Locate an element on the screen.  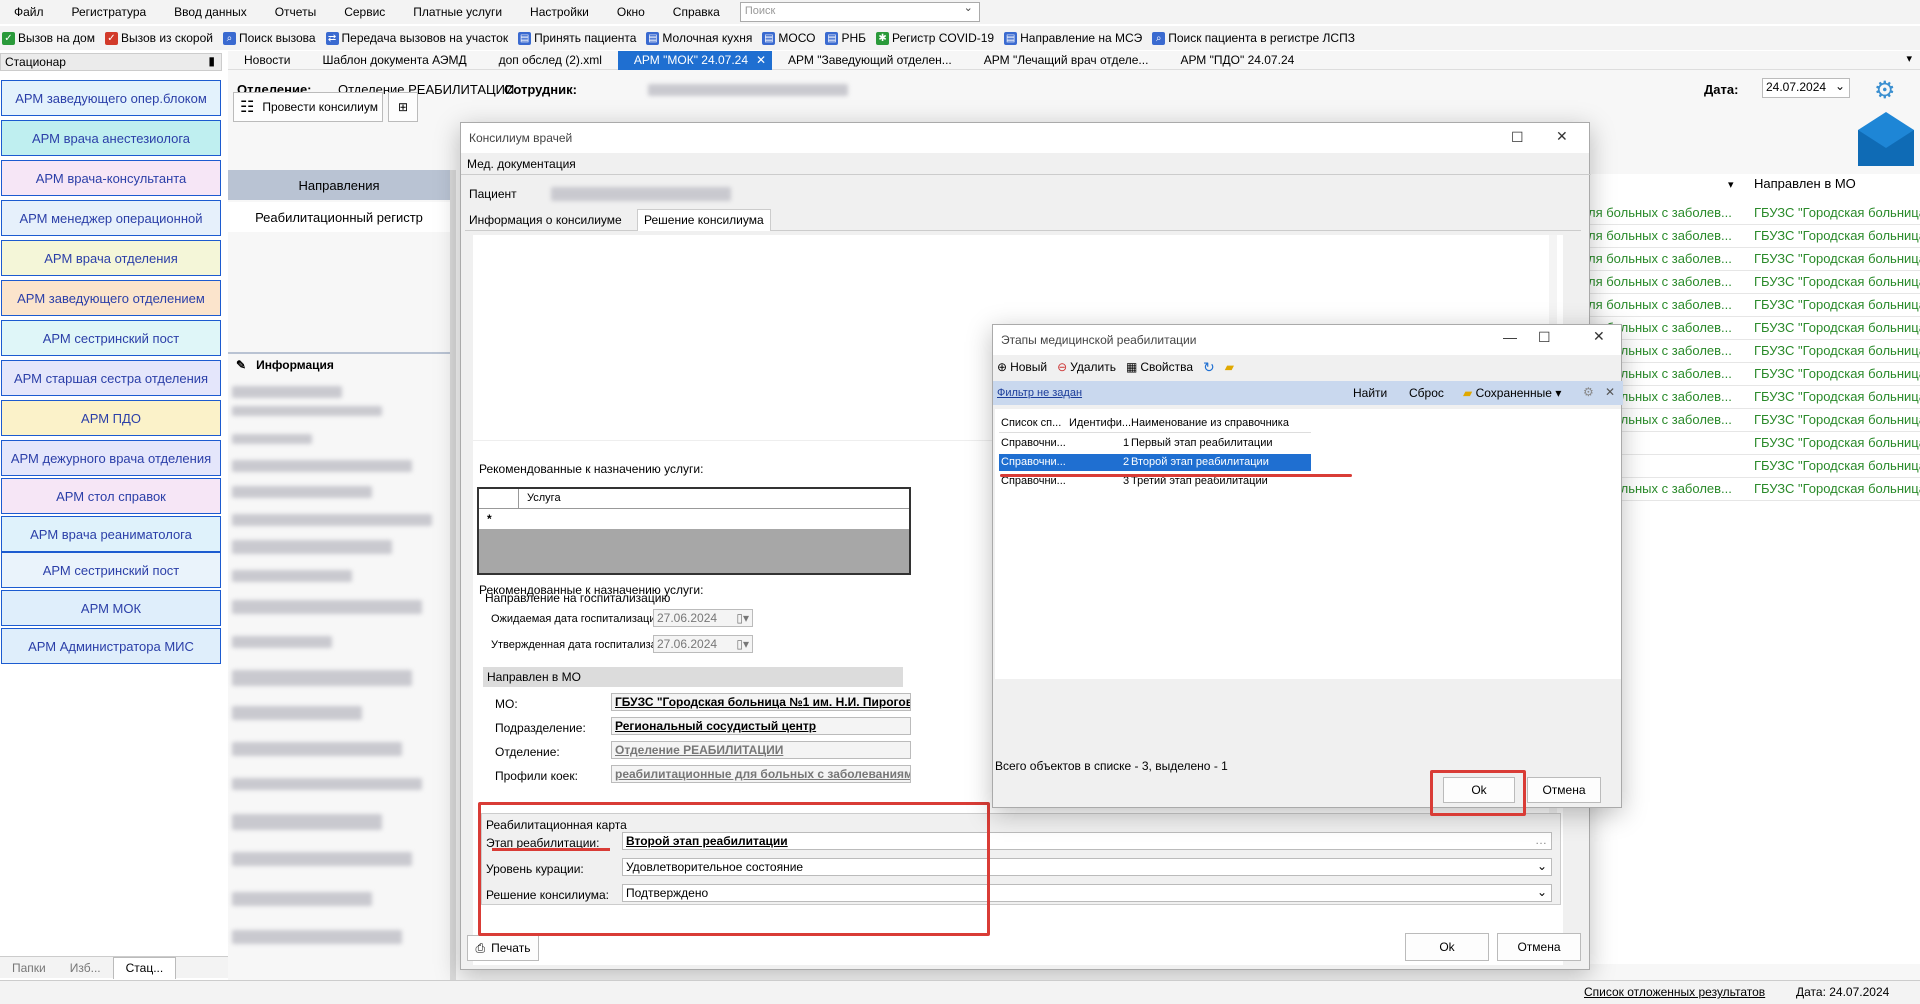
covid-registry-button: ✱ Регистр COVID-19 is located at coordinates (935, 38).